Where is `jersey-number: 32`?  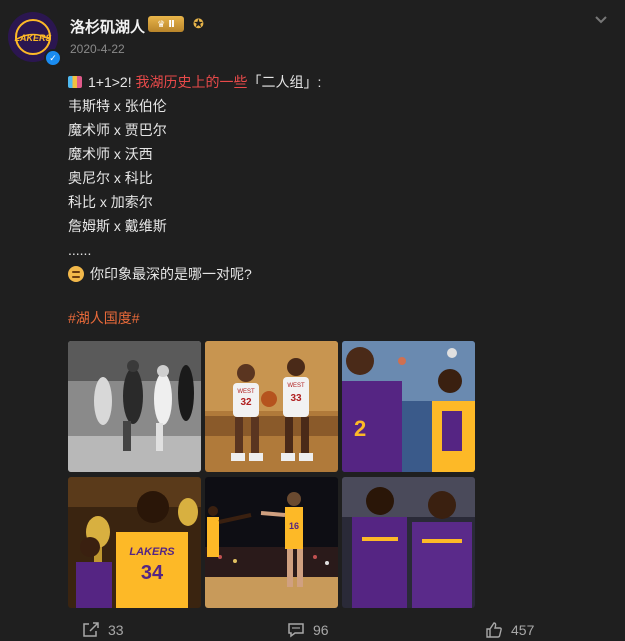
jersey-number: 32 is located at coordinates (246, 402).